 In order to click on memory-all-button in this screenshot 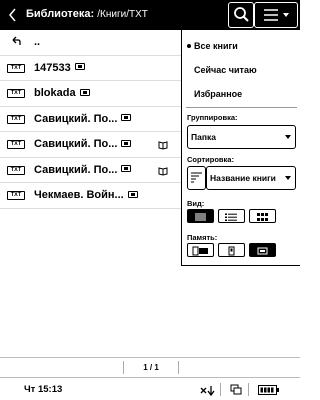, I will do `click(200, 250)`.